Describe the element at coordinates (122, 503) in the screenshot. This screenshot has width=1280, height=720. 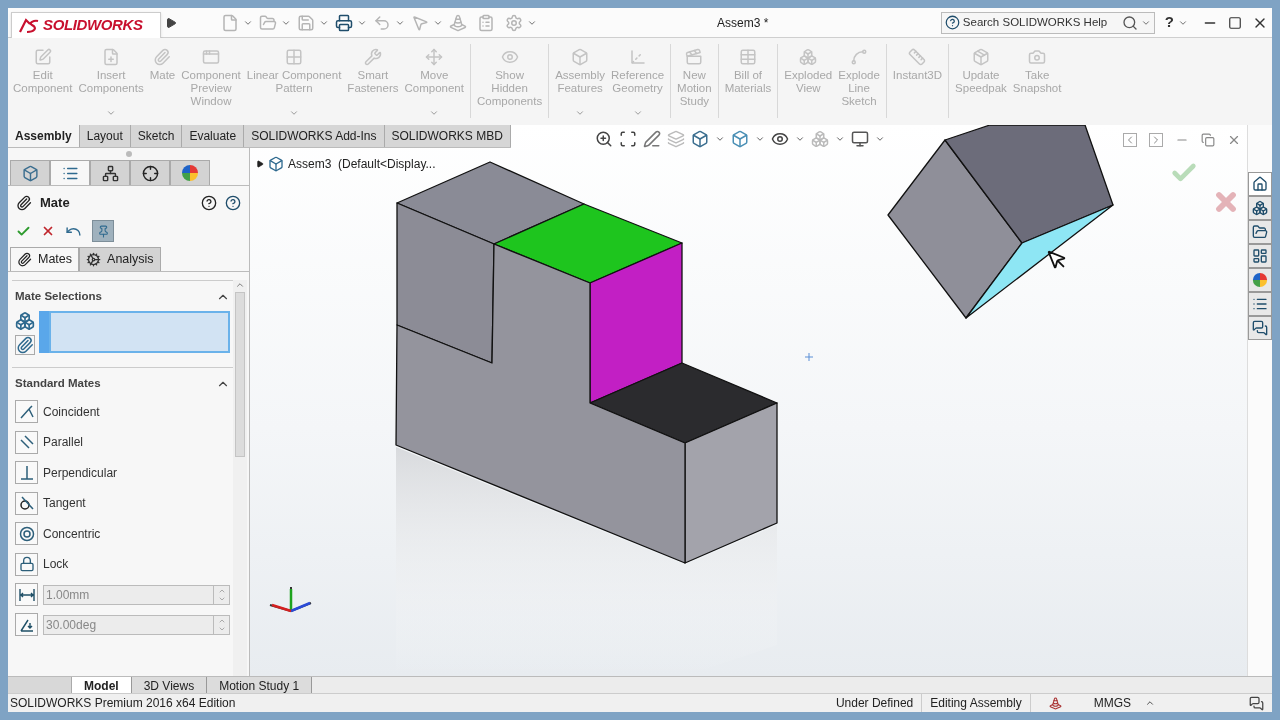
I see `mate-option: Tangent` at that location.